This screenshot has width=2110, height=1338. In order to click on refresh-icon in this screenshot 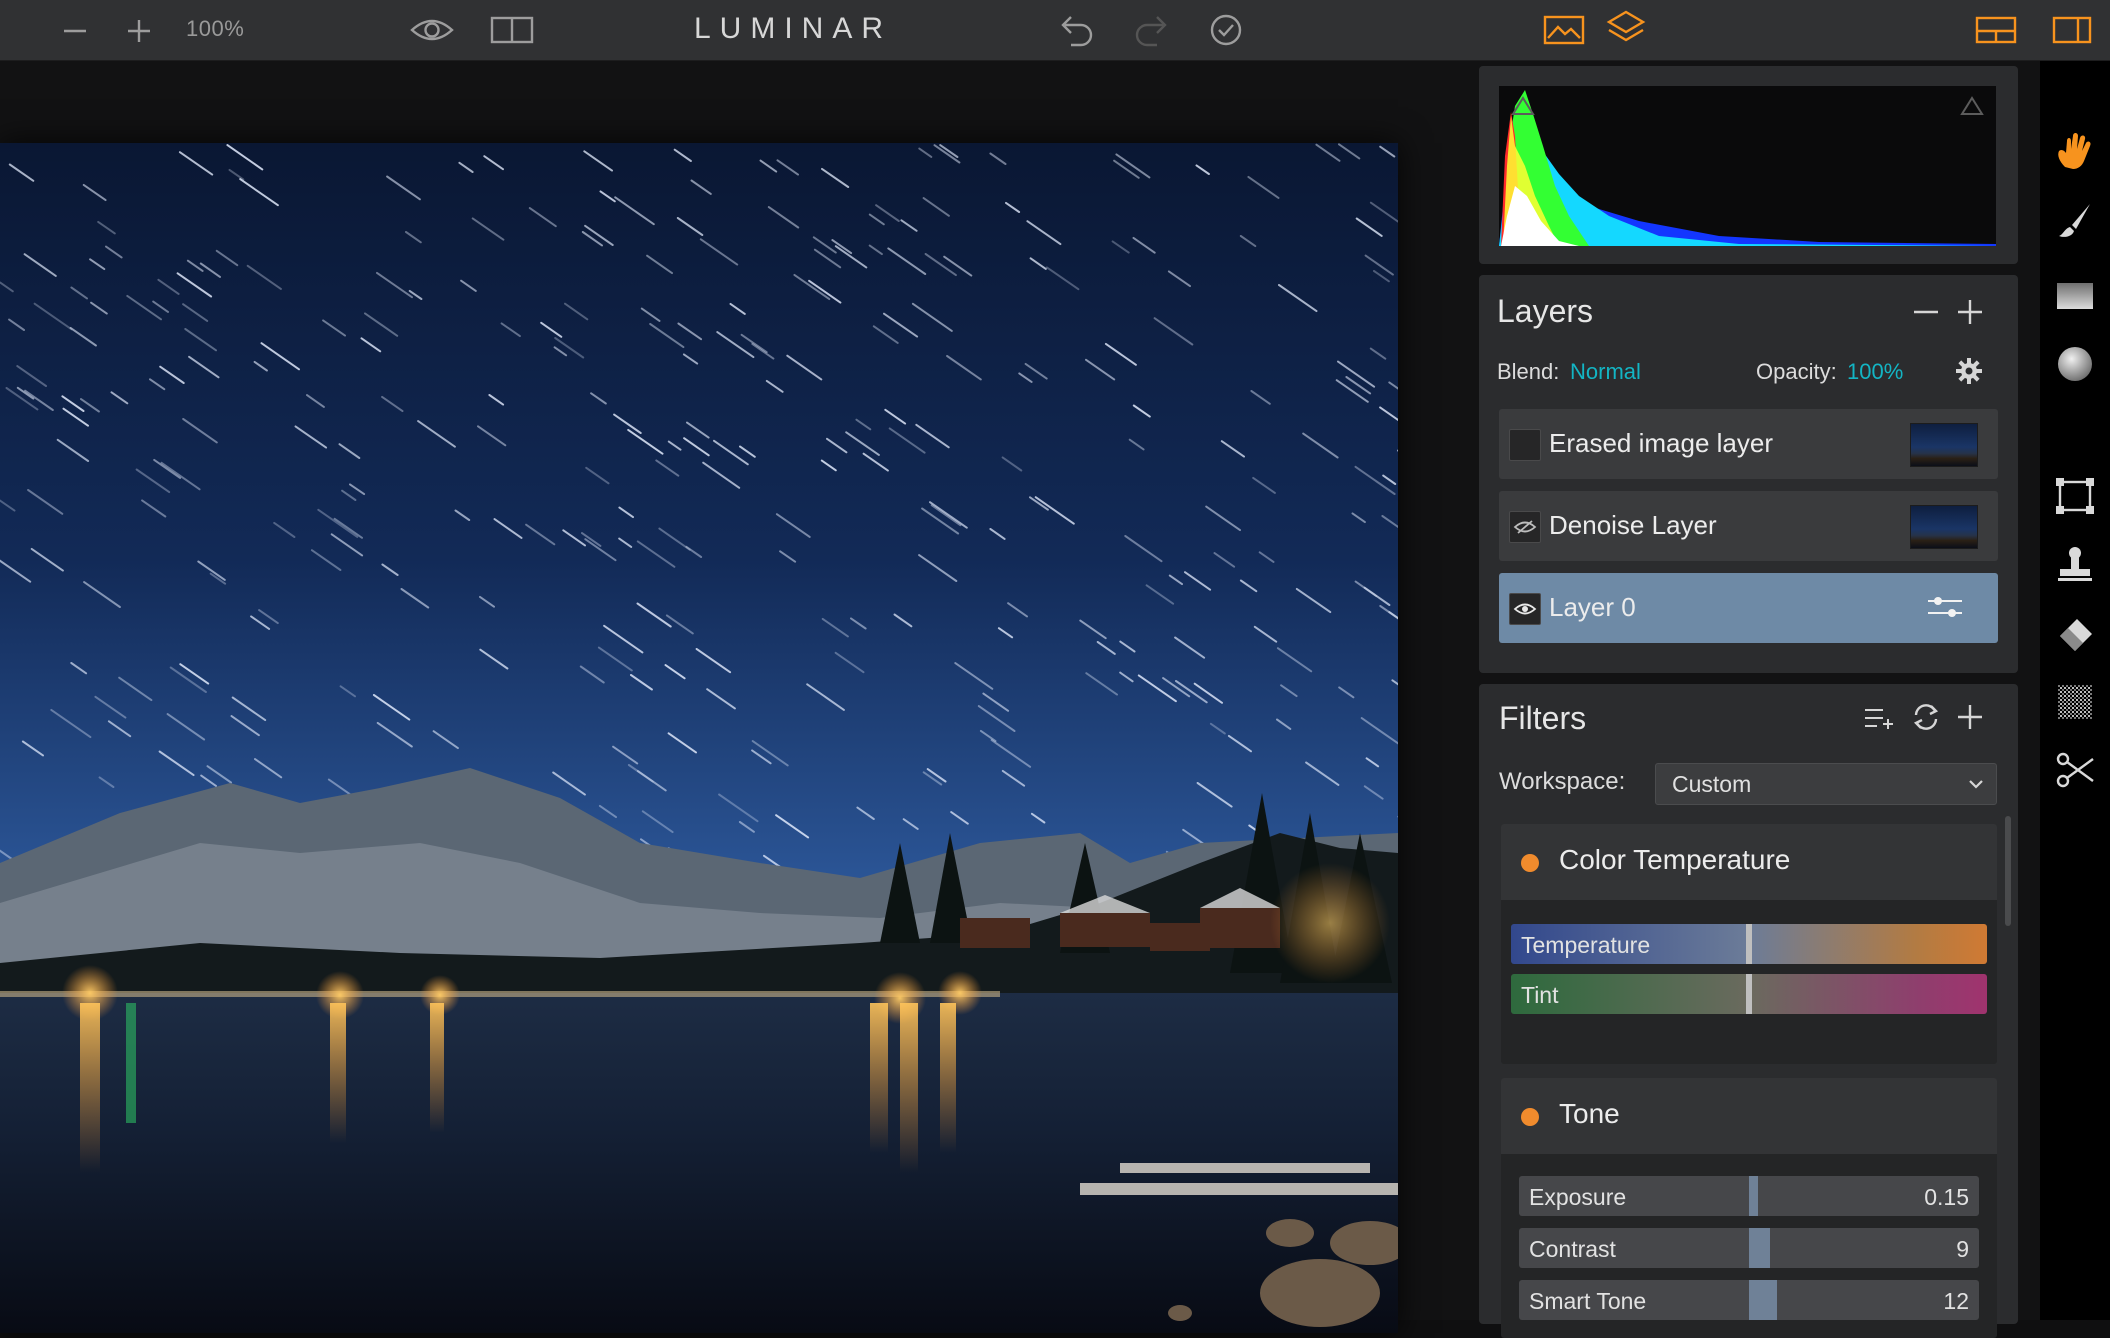, I will do `click(1926, 717)`.